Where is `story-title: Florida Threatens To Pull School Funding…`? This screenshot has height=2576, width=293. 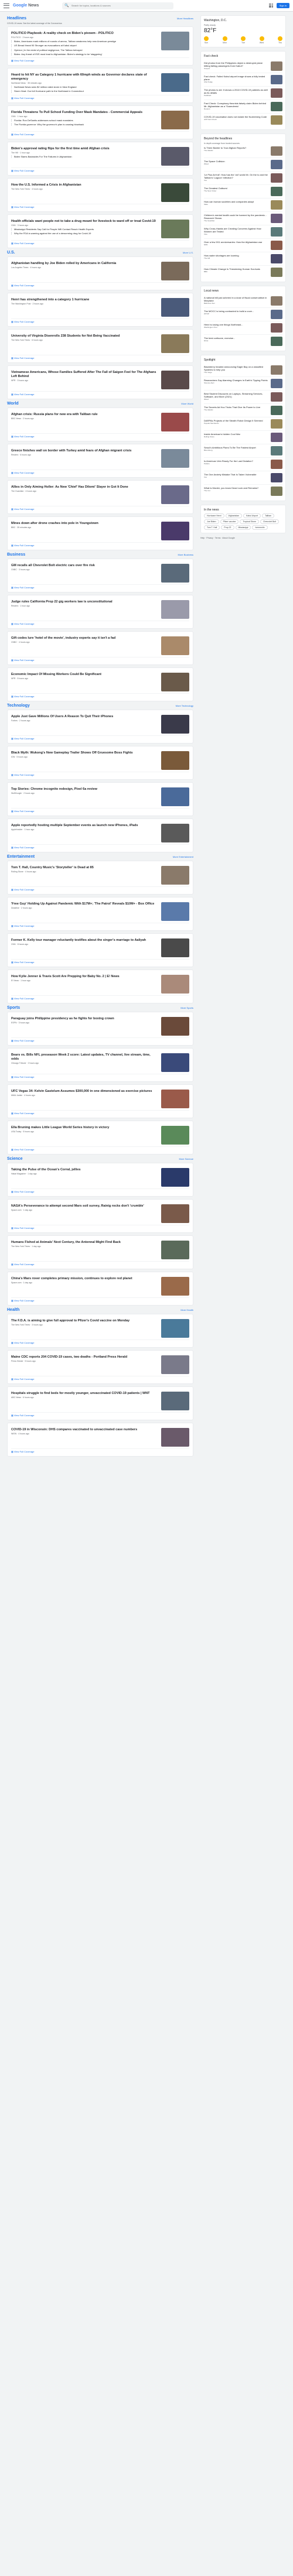 story-title: Florida Threatens To Pull School Funding… is located at coordinates (84, 113).